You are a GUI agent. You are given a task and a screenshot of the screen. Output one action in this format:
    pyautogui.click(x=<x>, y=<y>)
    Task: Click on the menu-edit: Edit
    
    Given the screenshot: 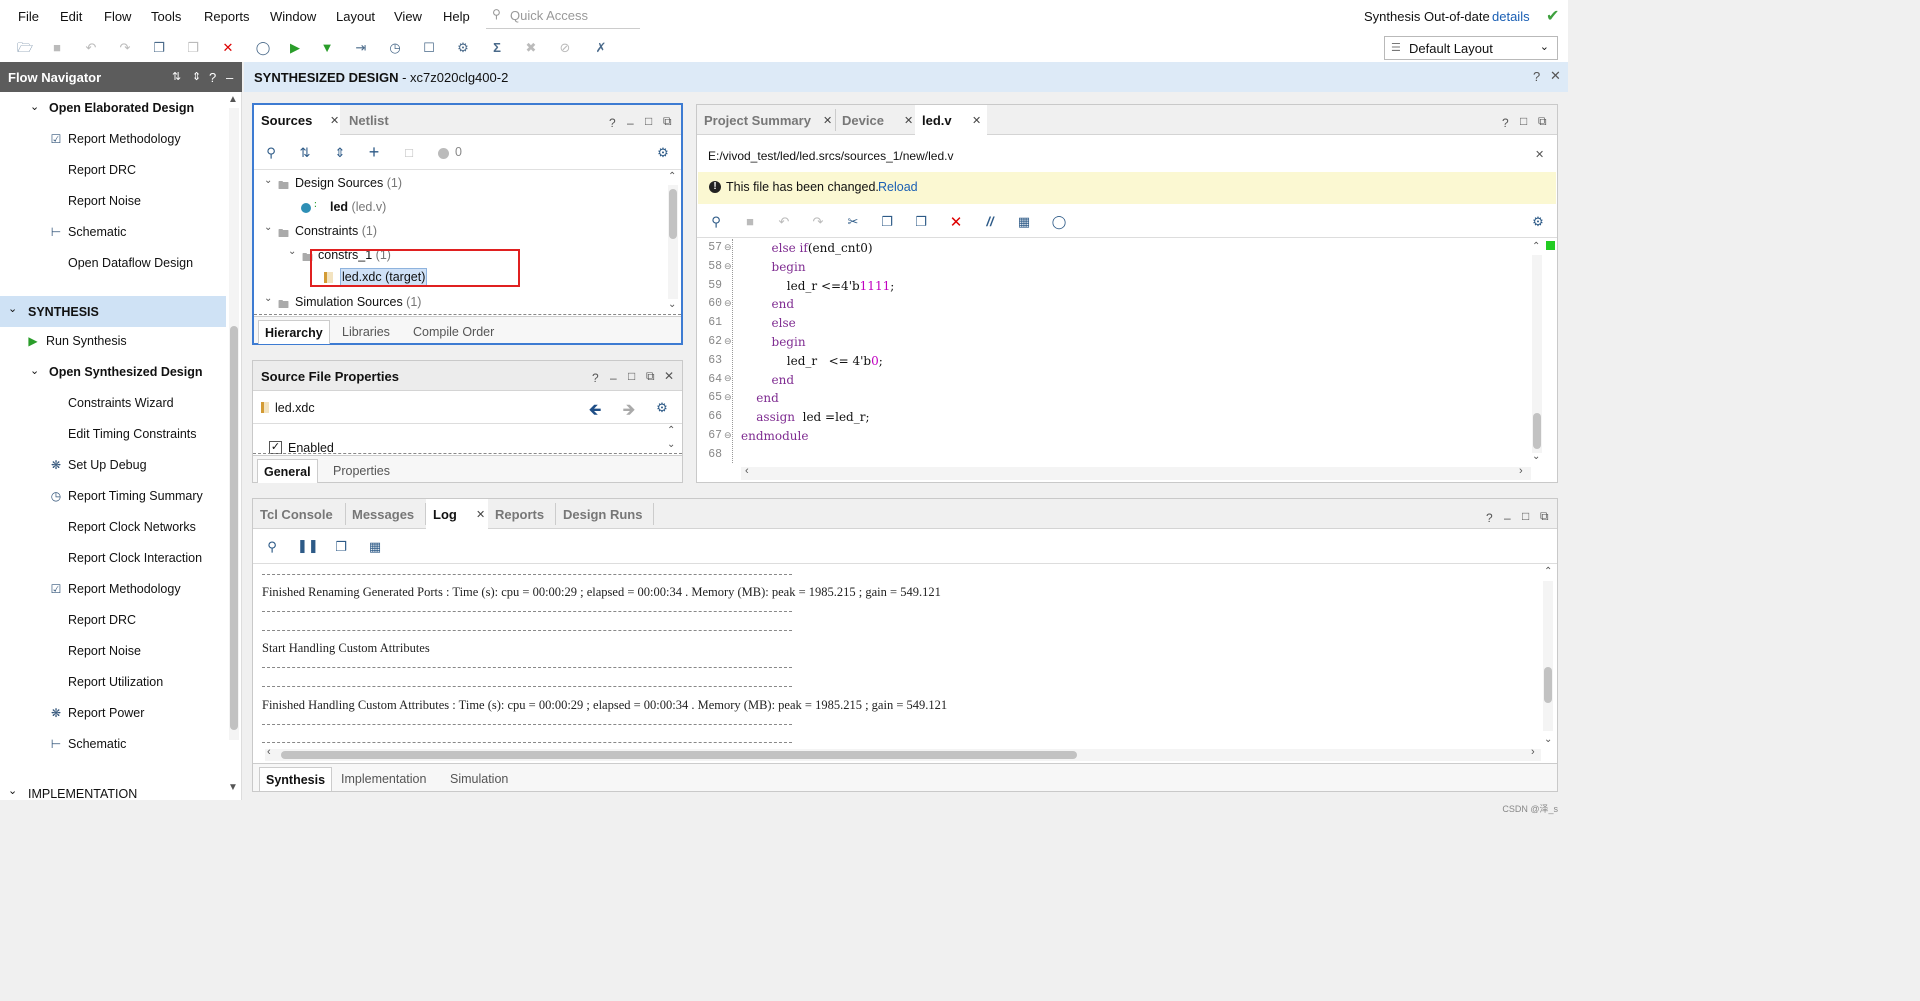 What is the action you would take?
    pyautogui.click(x=71, y=16)
    